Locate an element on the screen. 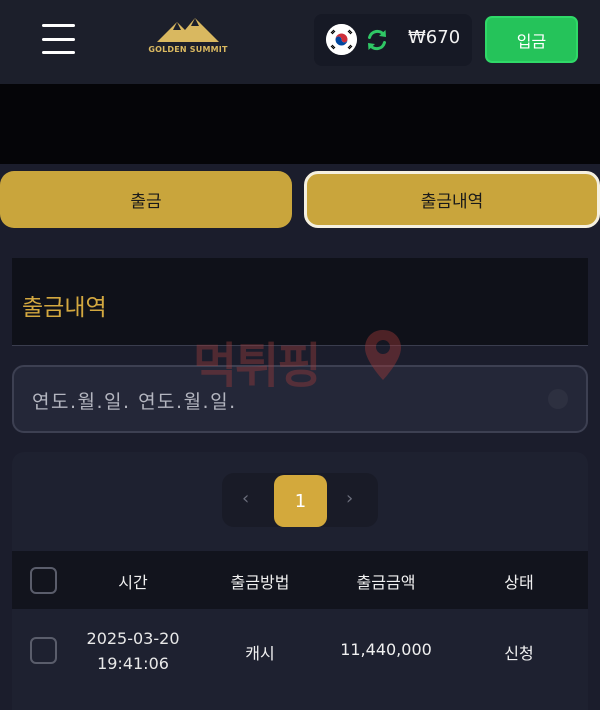  row-date: 2025-03-20 is located at coordinates (133, 638).